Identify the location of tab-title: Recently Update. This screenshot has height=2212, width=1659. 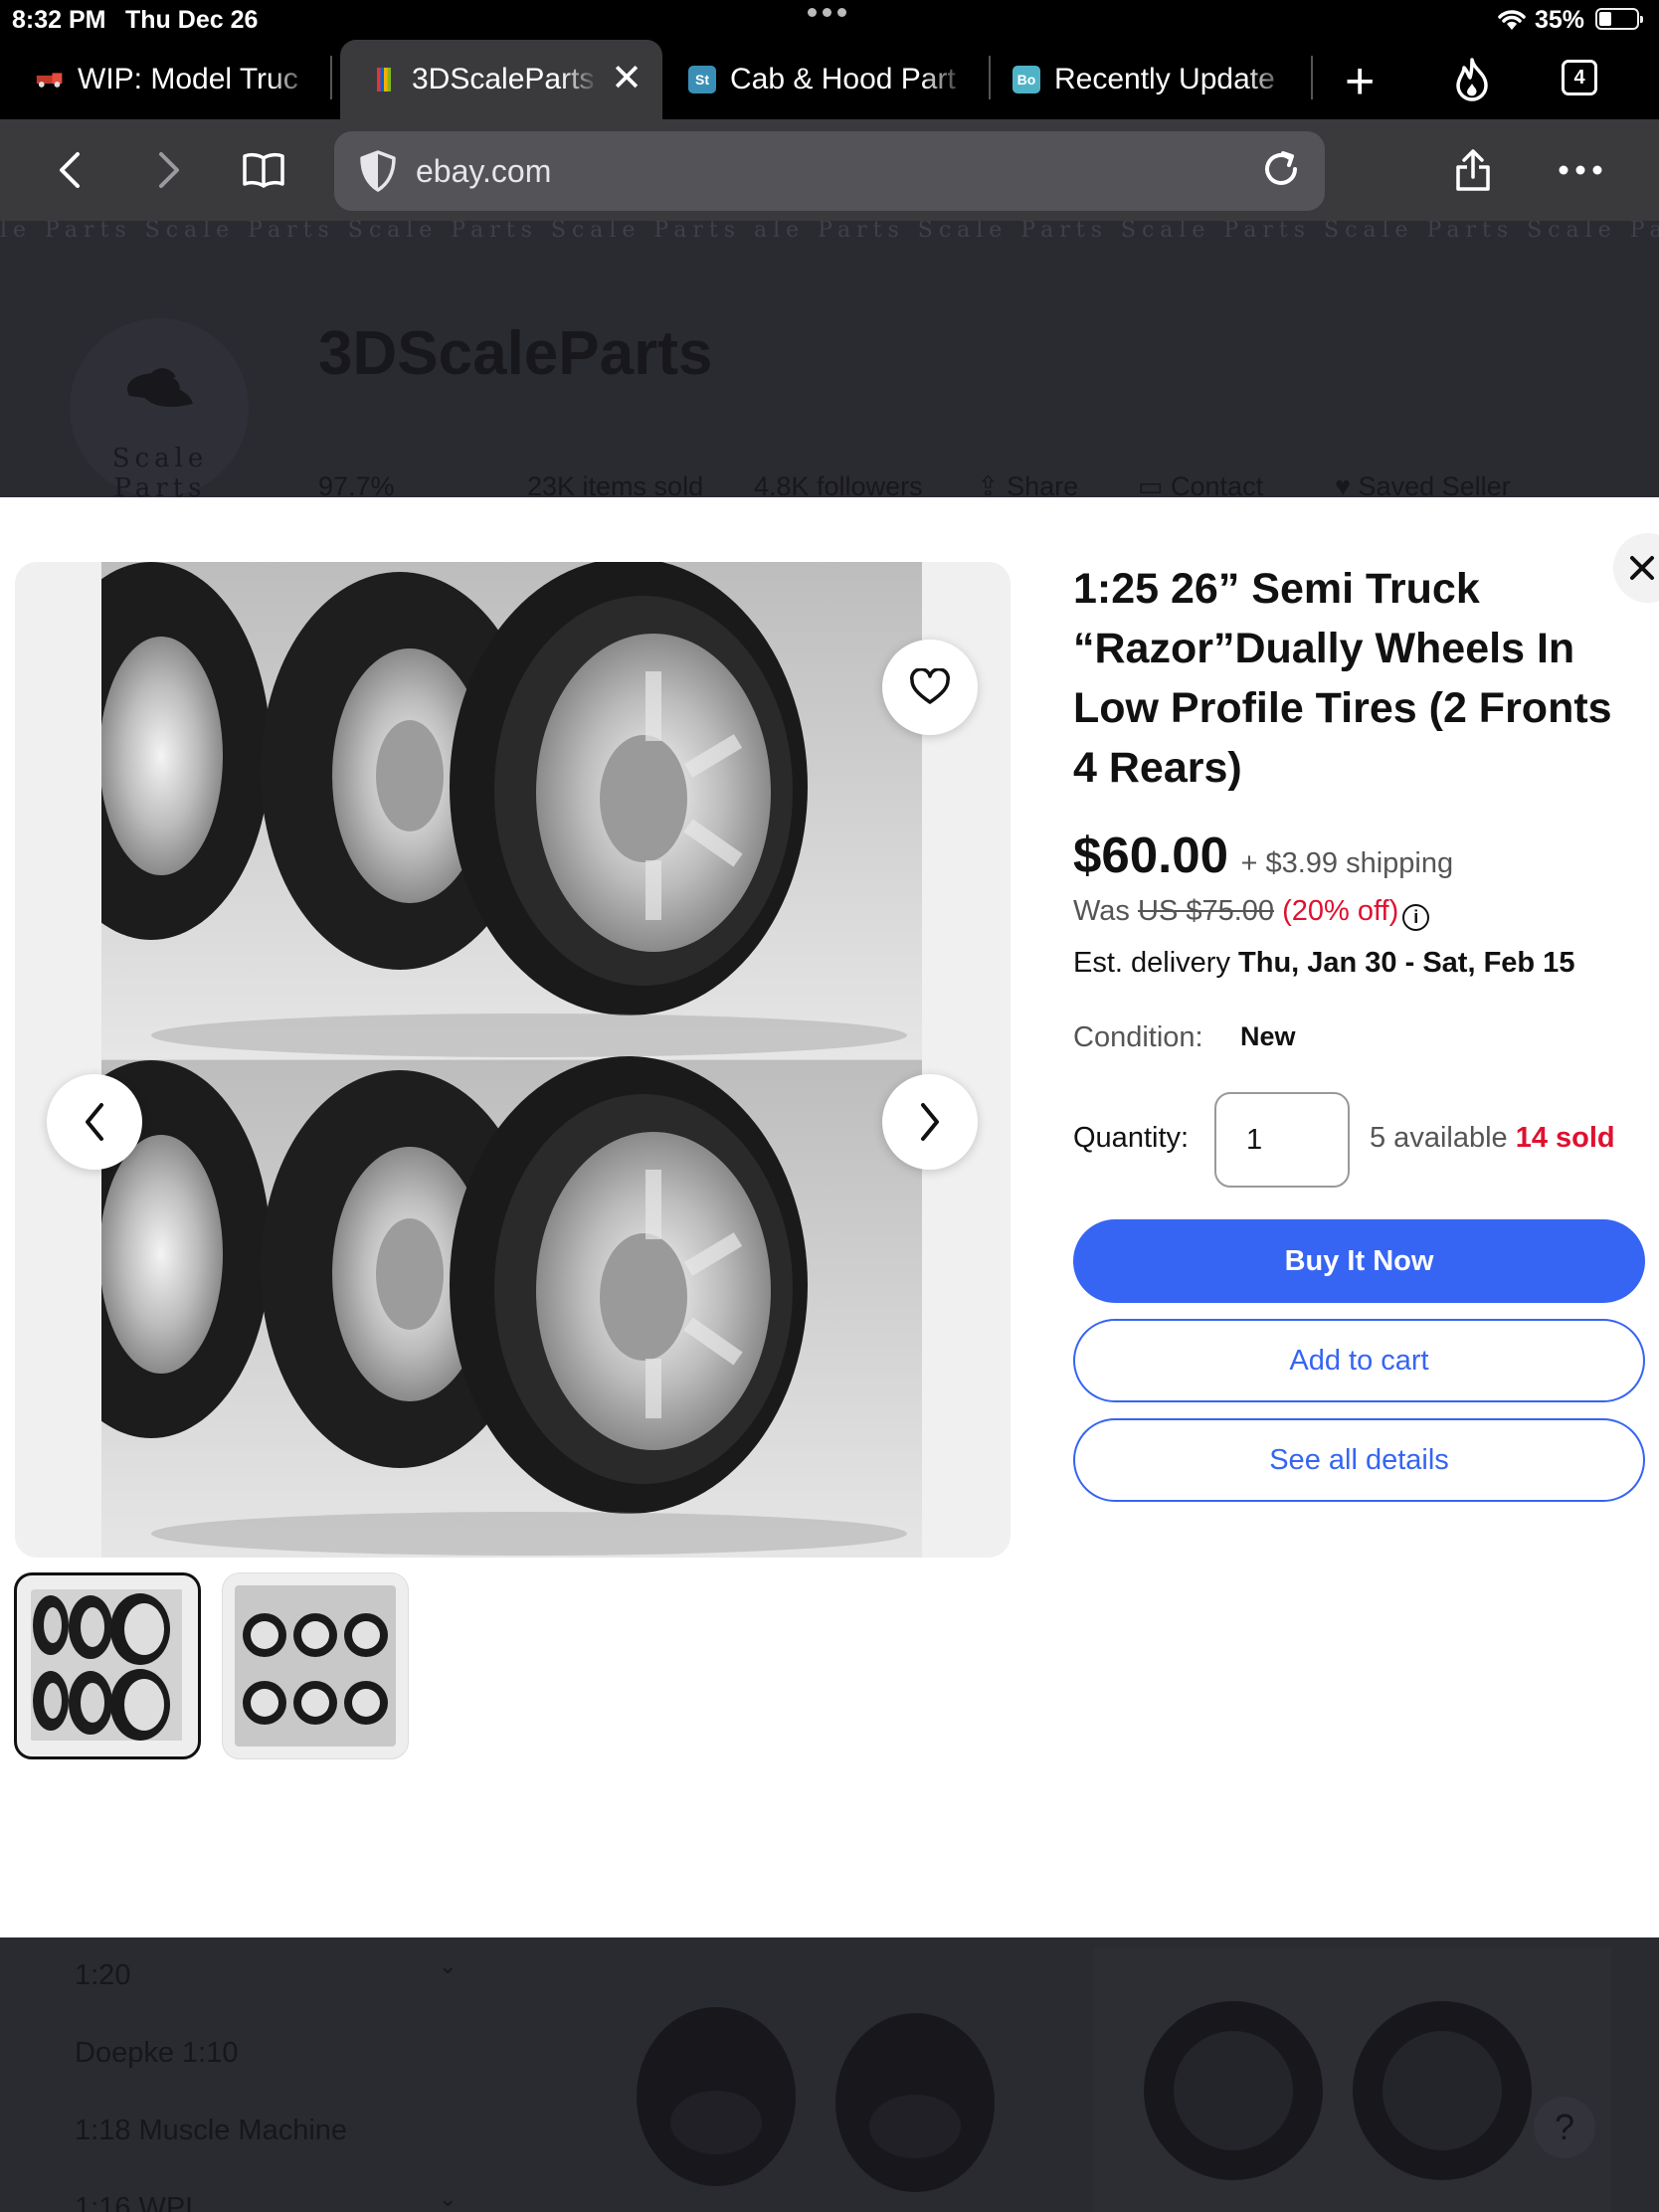
(1164, 79).